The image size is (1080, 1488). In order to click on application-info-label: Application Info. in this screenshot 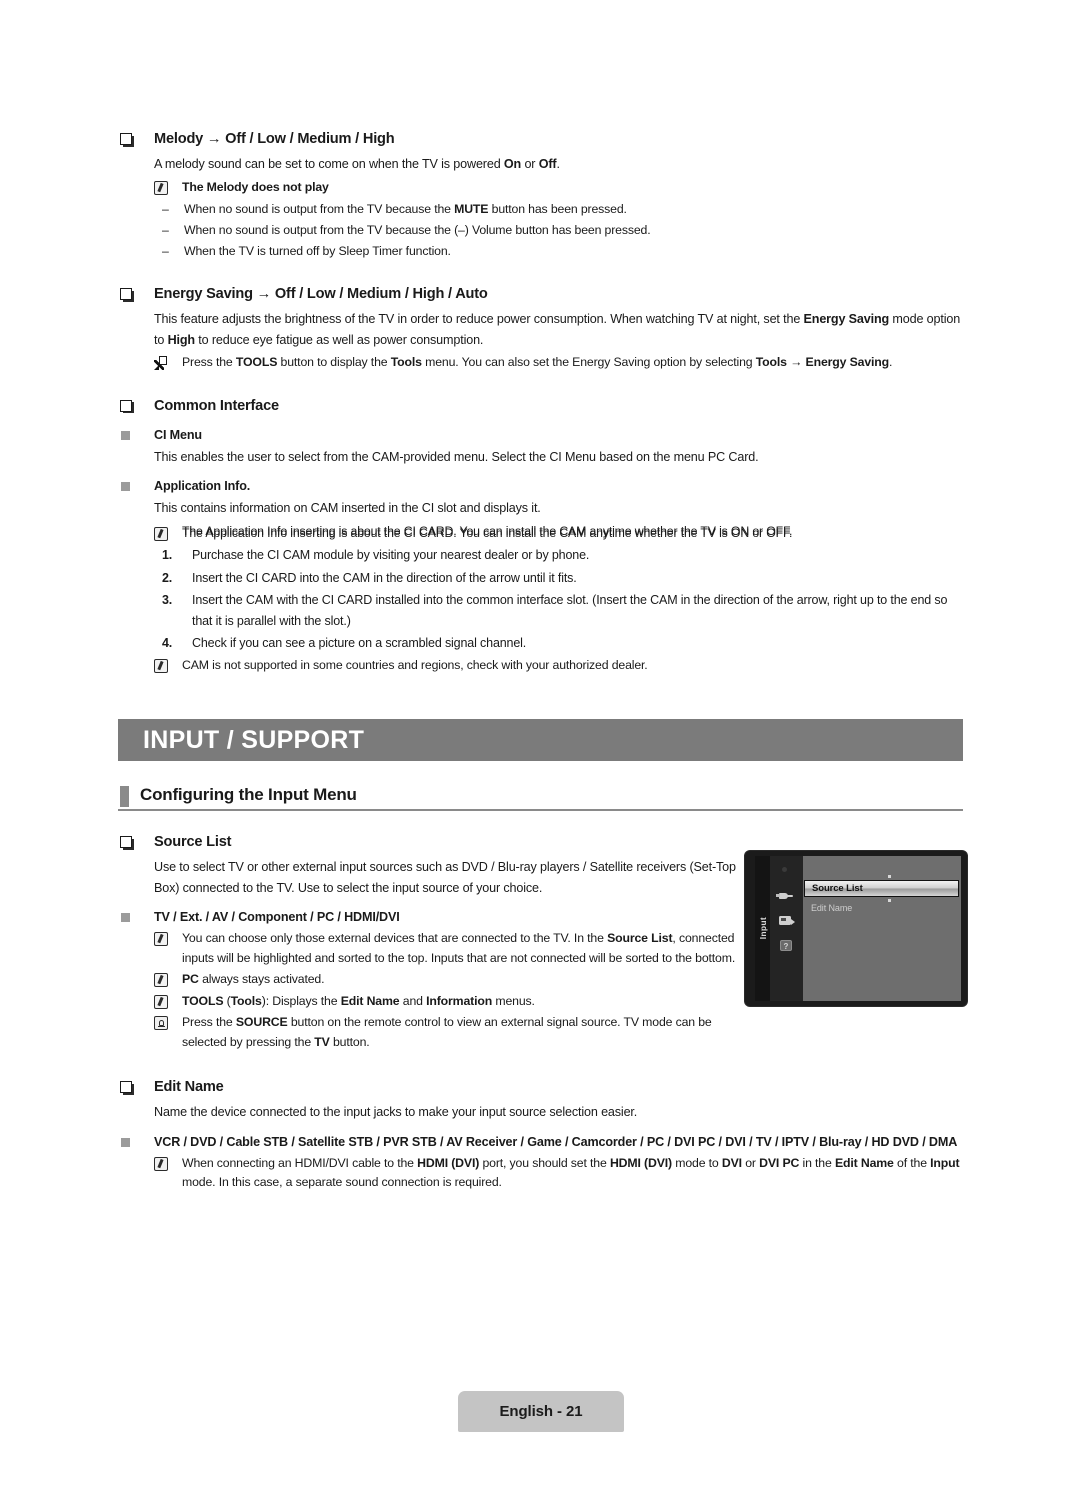, I will do `click(540, 486)`.